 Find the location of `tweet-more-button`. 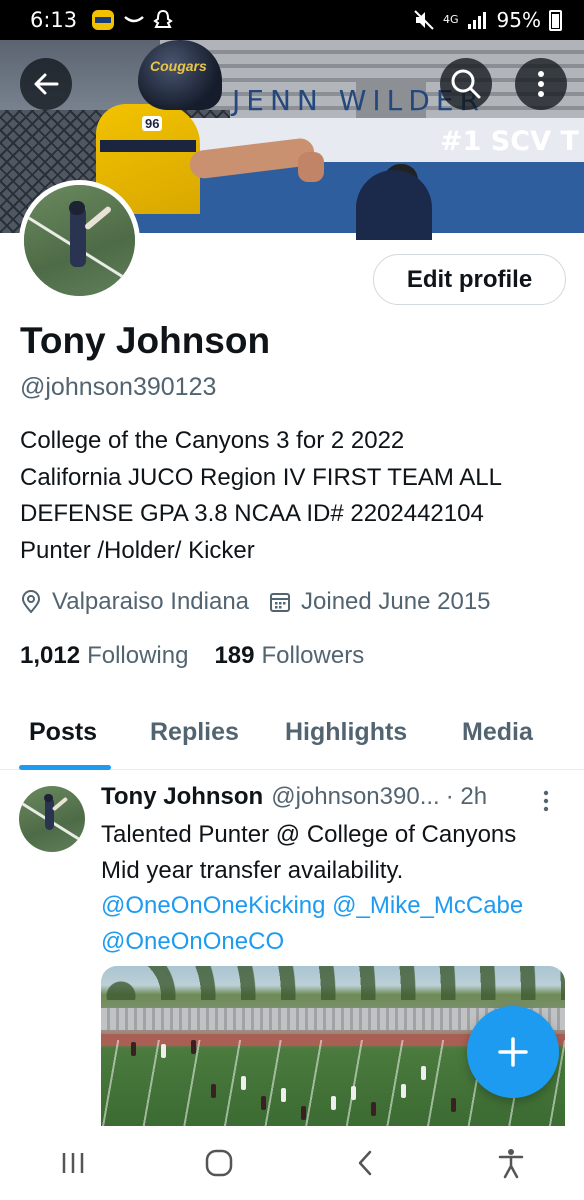

tweet-more-button is located at coordinates (546, 803).